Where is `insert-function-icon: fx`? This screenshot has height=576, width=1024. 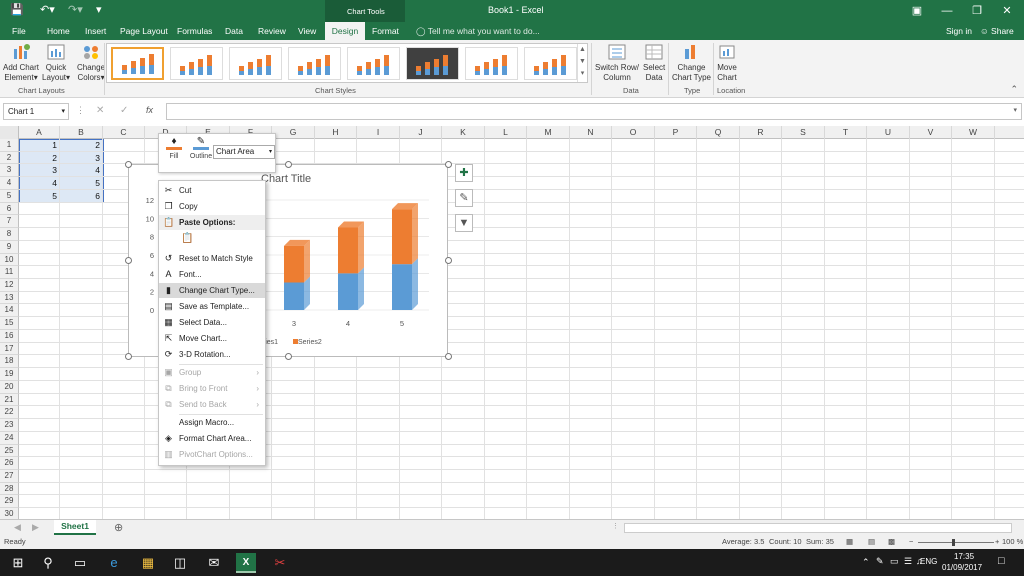
insert-function-icon: fx is located at coordinates (149, 110).